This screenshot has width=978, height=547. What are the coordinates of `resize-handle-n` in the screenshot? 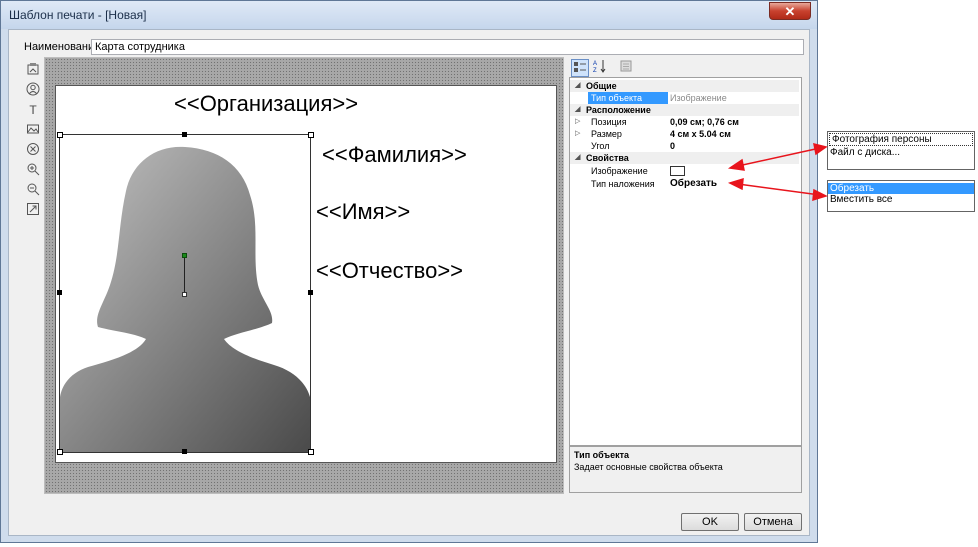 It's located at (184, 134).